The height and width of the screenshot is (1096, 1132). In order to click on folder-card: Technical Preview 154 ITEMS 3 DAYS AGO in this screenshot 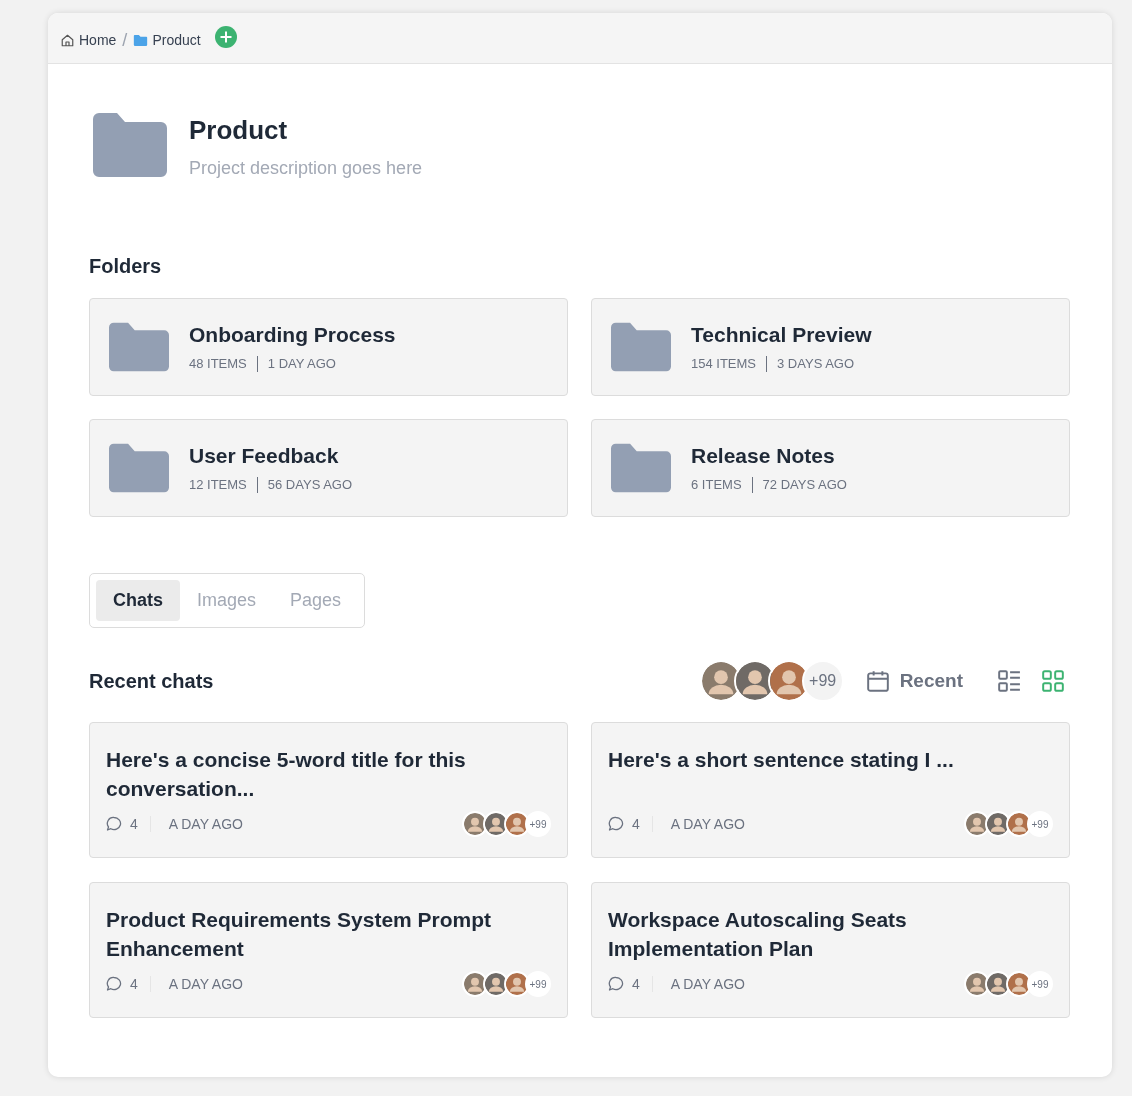, I will do `click(830, 347)`.